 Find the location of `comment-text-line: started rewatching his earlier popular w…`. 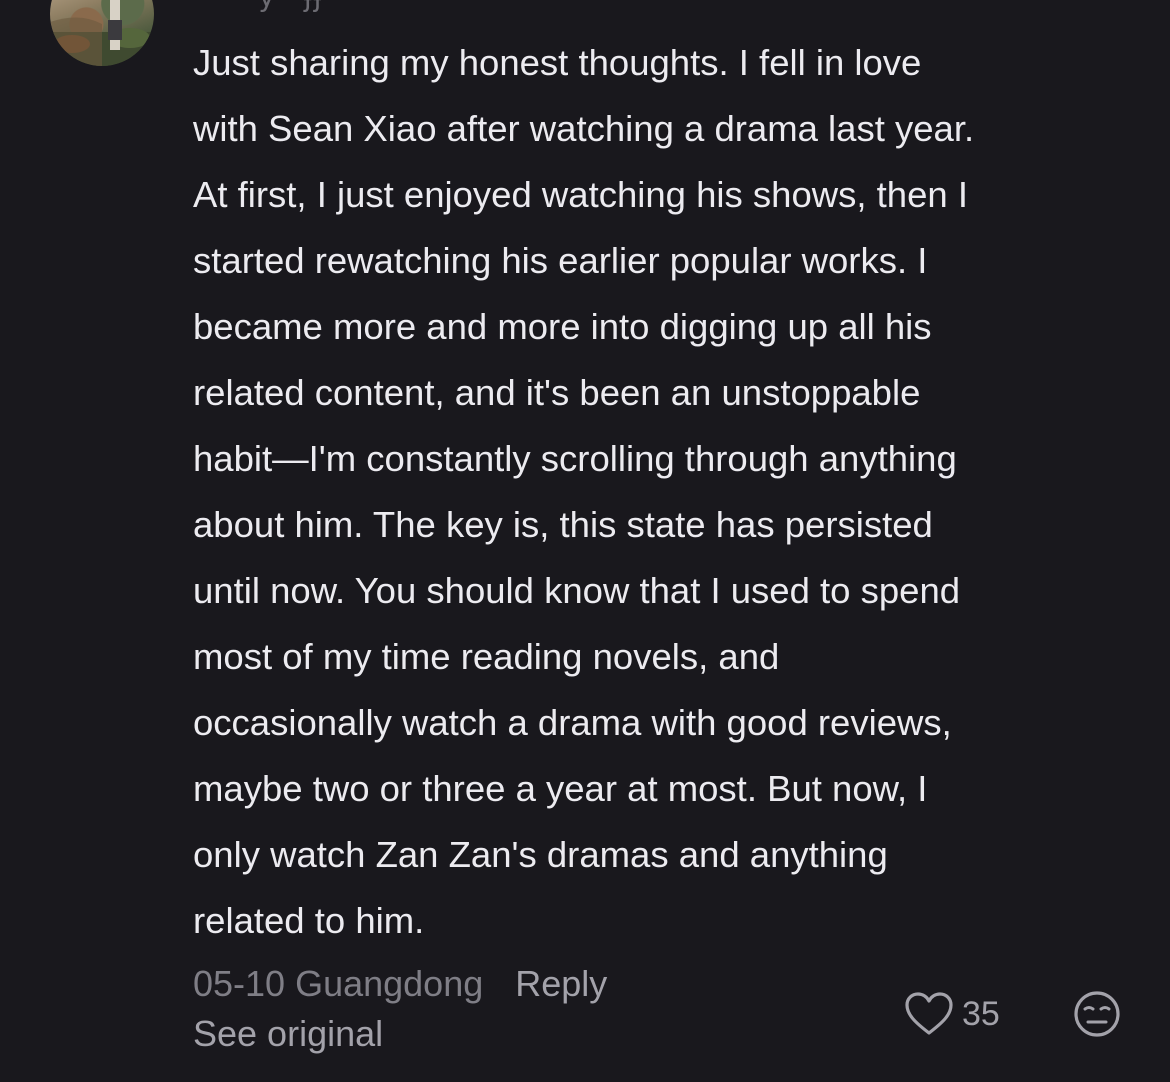

comment-text-line: started rewatching his earlier popular w… is located at coordinates (560, 260).